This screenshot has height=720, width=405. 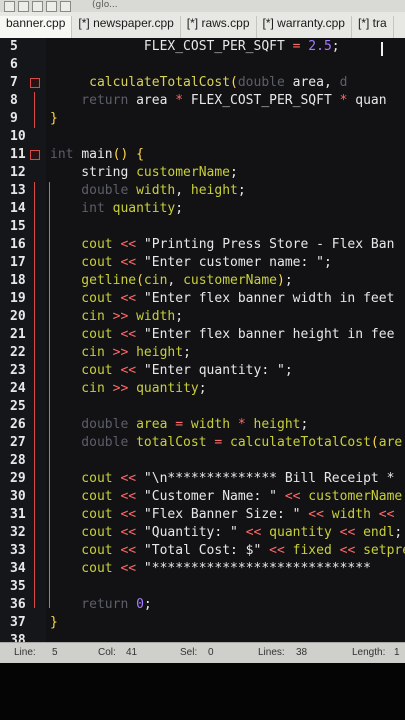 What do you see at coordinates (380, 550) in the screenshot?
I see `code-token: setpre` at bounding box center [380, 550].